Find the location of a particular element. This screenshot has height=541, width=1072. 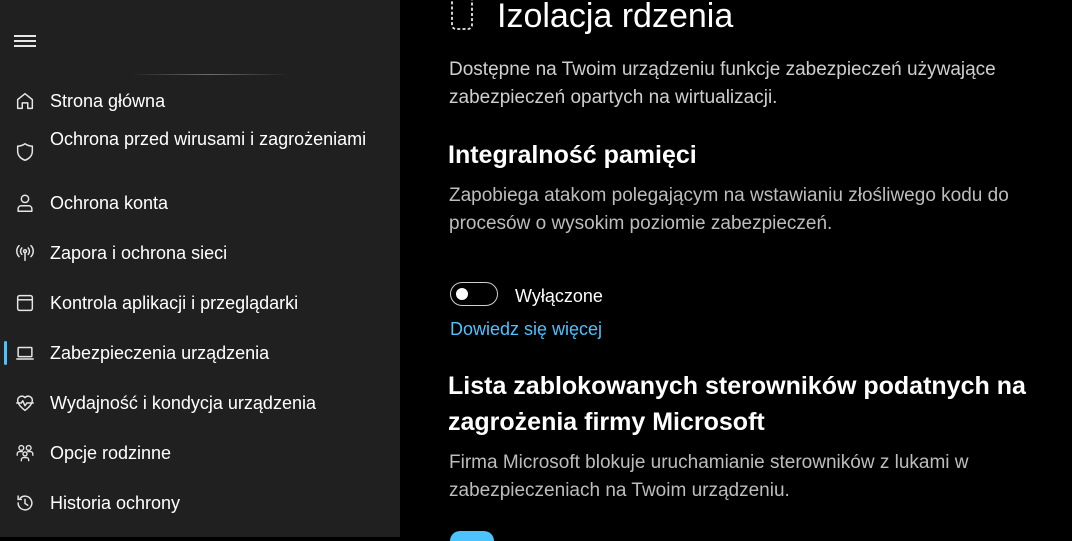

menu-icon is located at coordinates (25, 41).